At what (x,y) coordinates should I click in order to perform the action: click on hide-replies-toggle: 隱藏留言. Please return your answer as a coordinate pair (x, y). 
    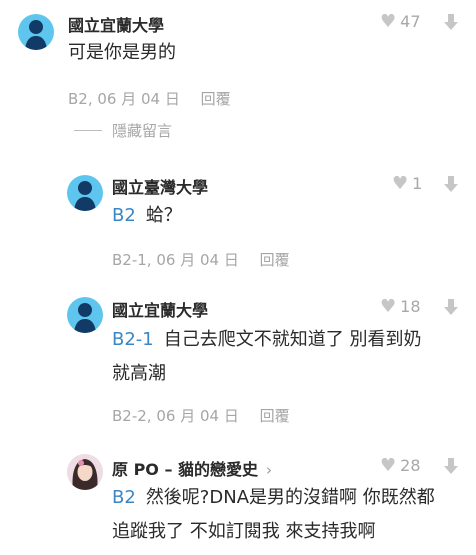
    Looking at the image, I should click on (123, 130).